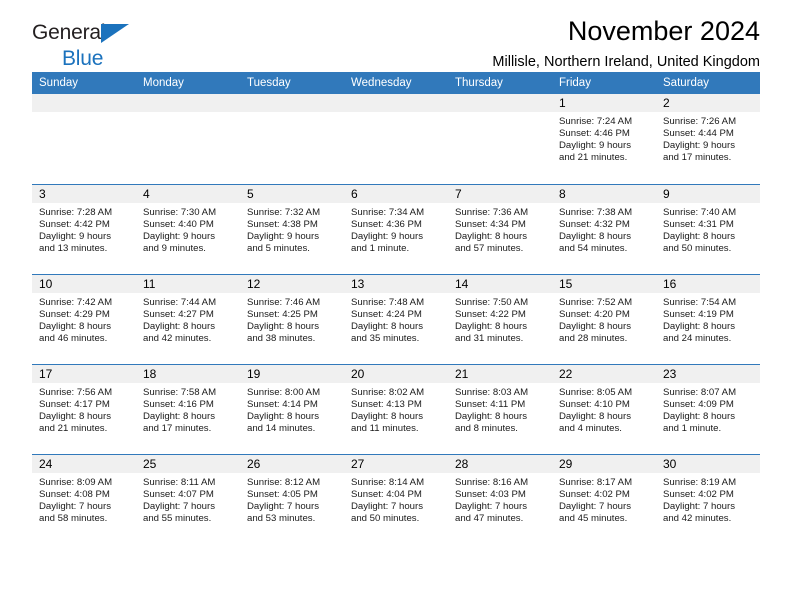 This screenshot has height=612, width=792. I want to click on day-number: 26, so click(292, 463).